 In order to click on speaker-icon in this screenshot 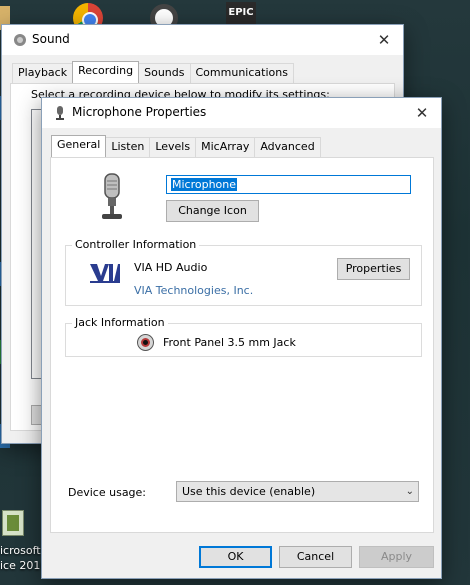, I will do `click(20, 40)`.